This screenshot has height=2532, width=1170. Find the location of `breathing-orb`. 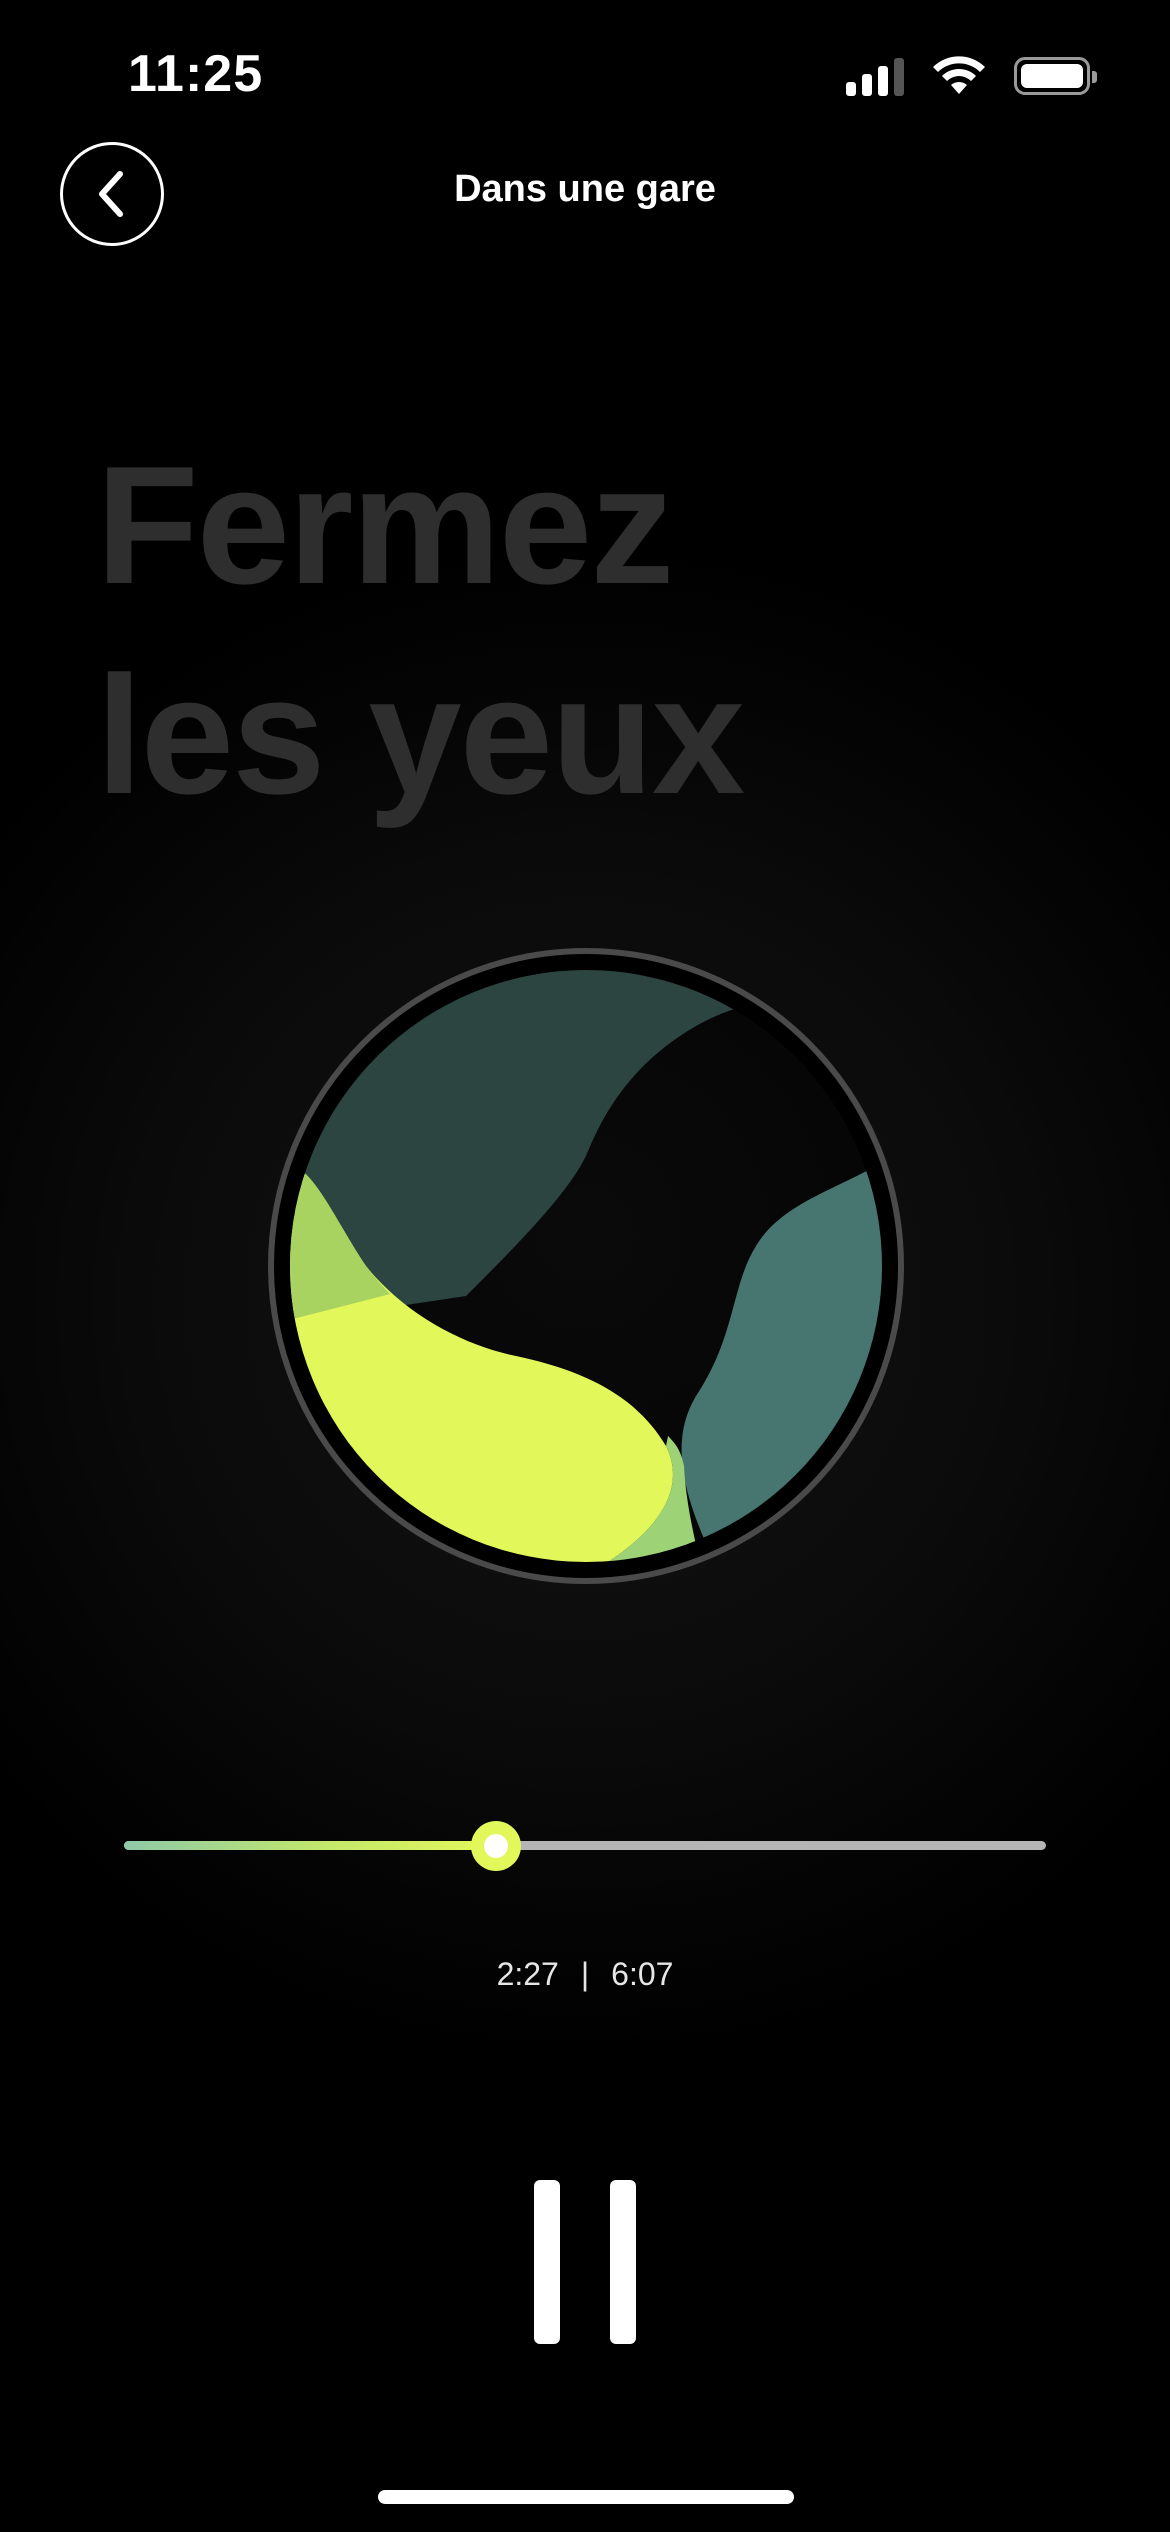

breathing-orb is located at coordinates (586, 1266).